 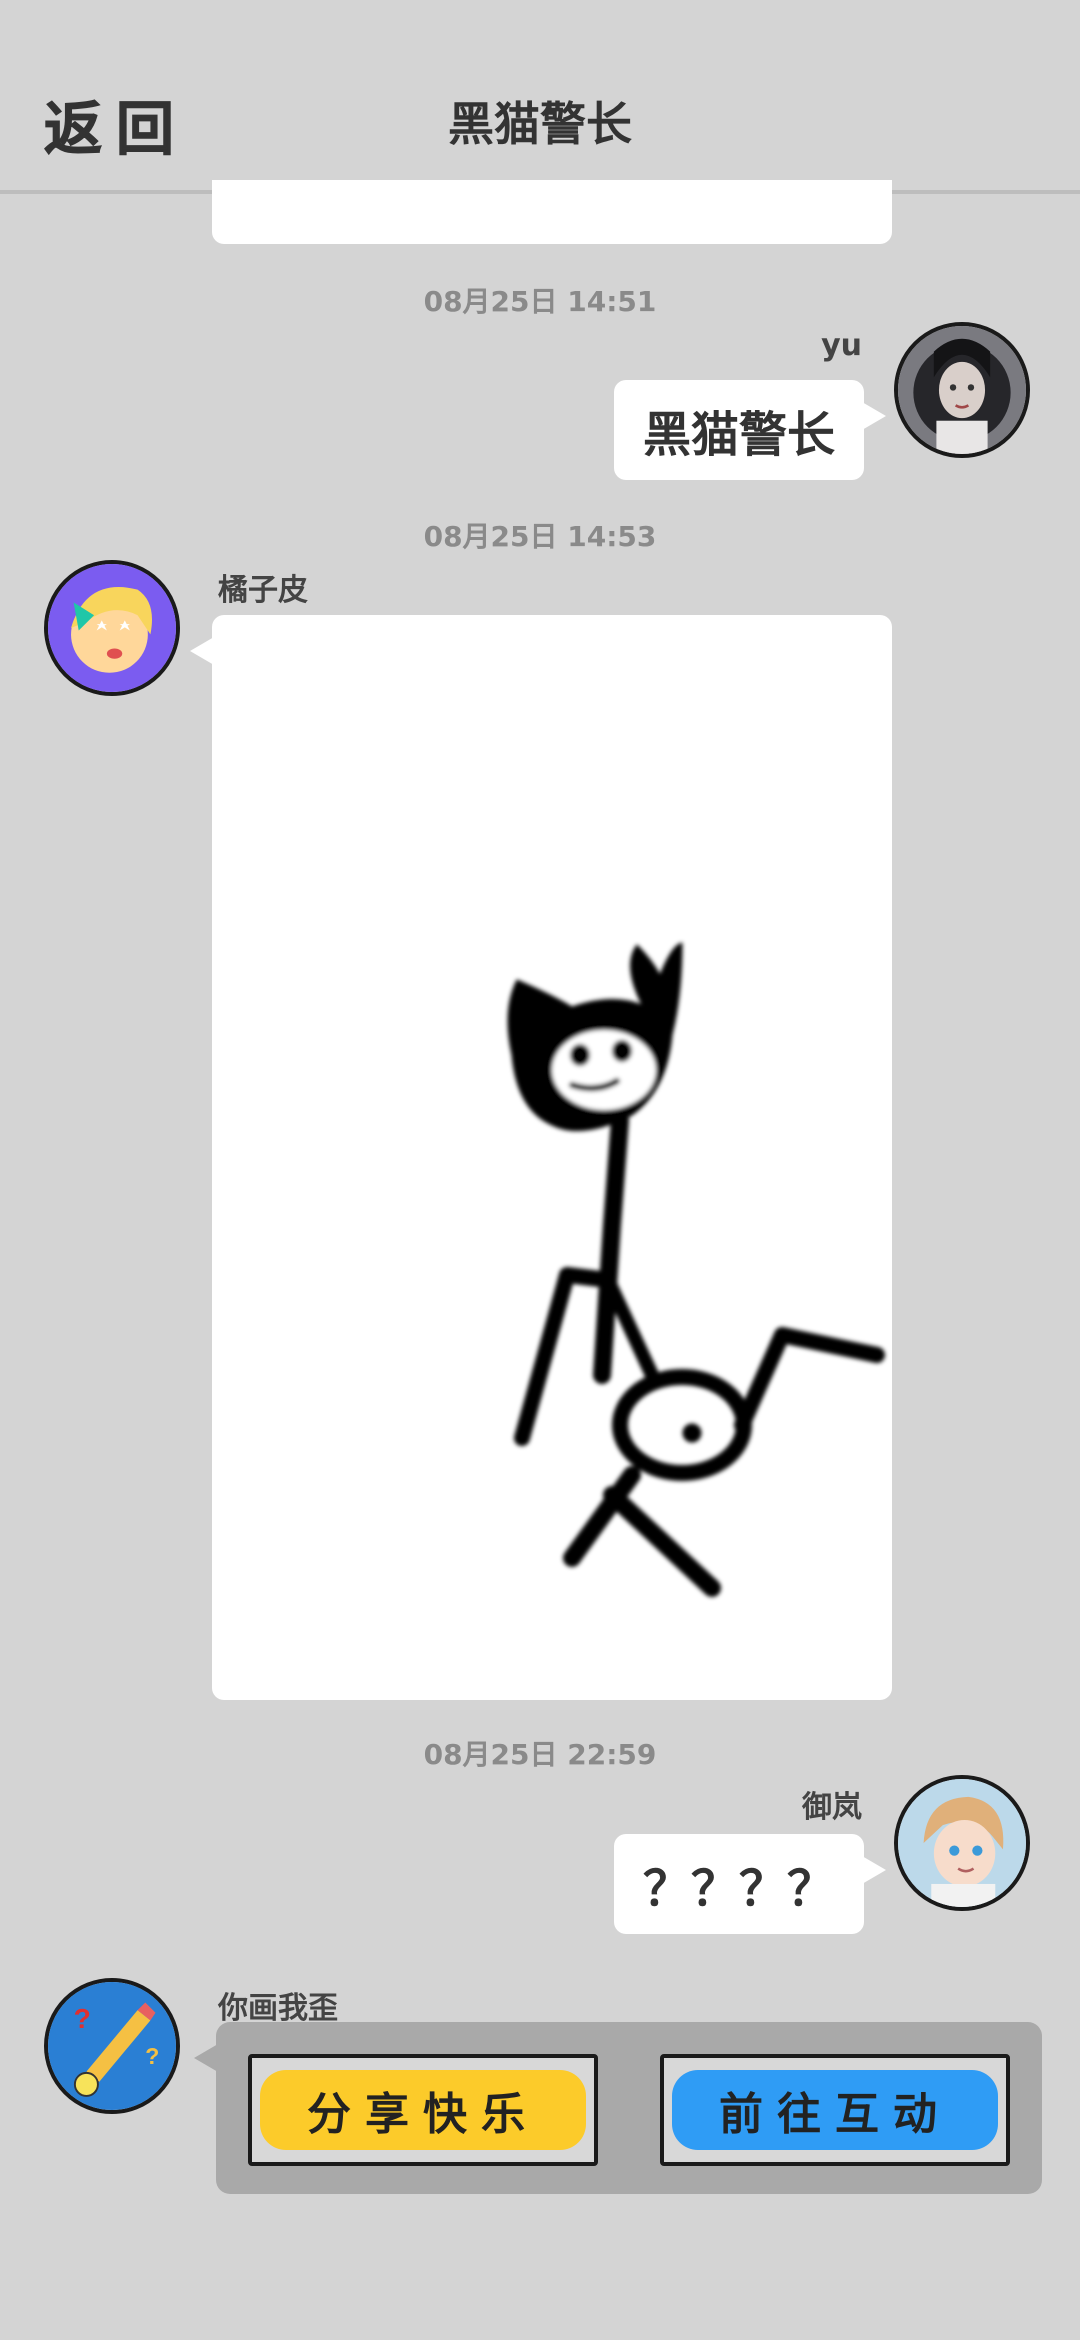 What do you see at coordinates (696, 1269) in the screenshot?
I see `stick-figure-black-cat-drawing` at bounding box center [696, 1269].